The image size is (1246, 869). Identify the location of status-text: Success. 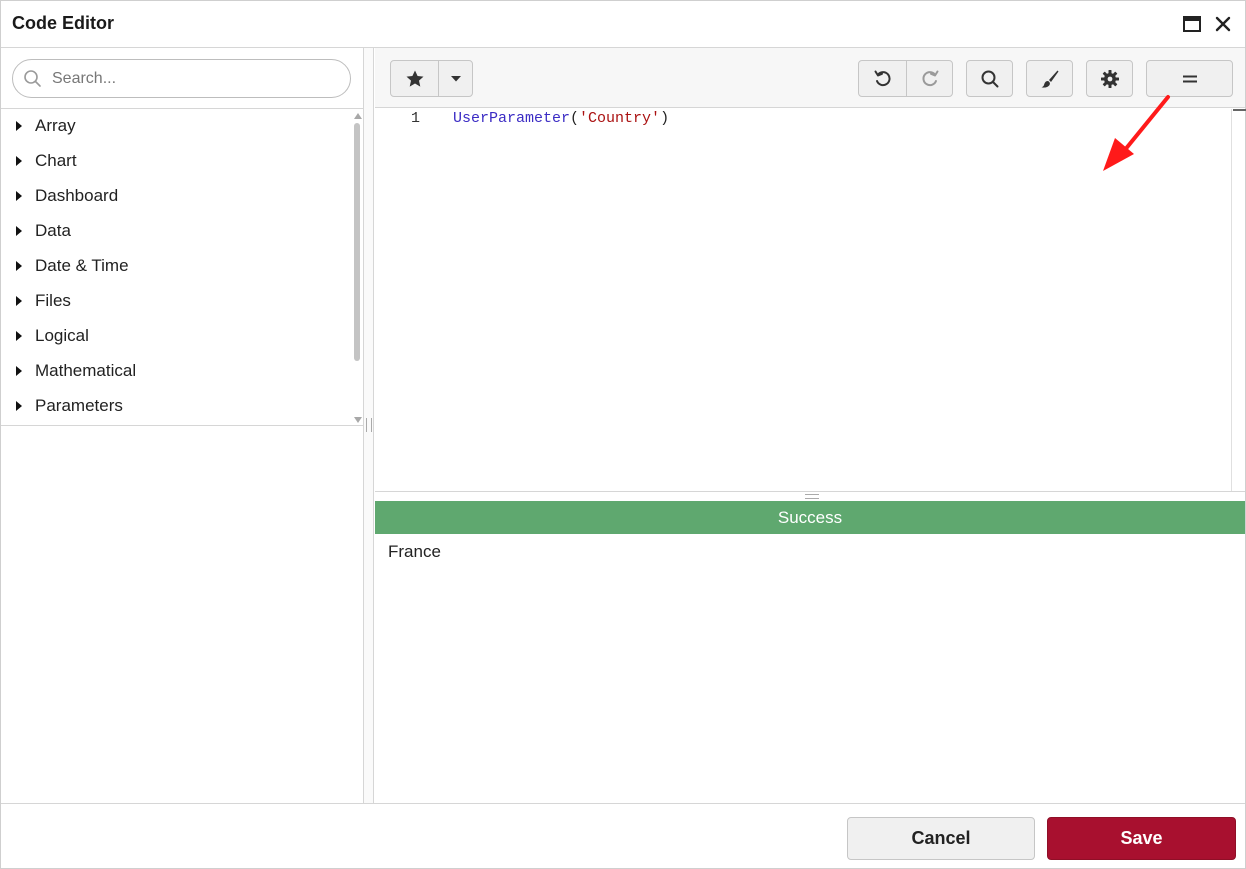
(810, 517).